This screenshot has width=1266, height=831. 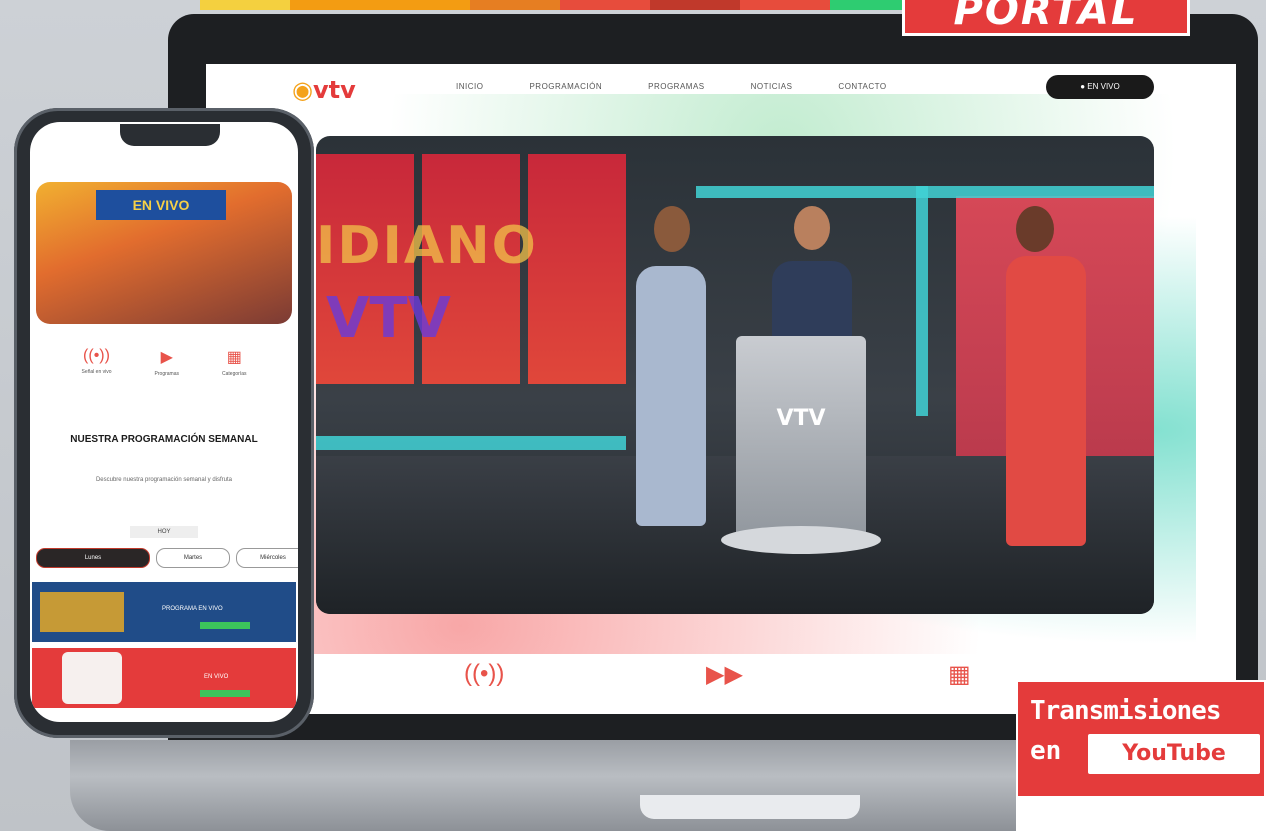 What do you see at coordinates (801, 418) in the screenshot?
I see `podium-logo: VTV` at bounding box center [801, 418].